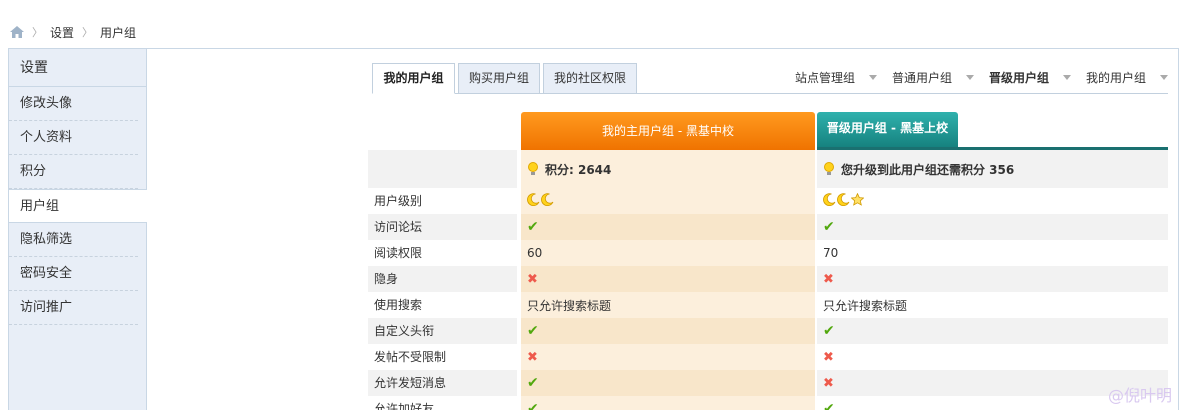  I want to click on link-label: 我的用户组, so click(1115, 78).